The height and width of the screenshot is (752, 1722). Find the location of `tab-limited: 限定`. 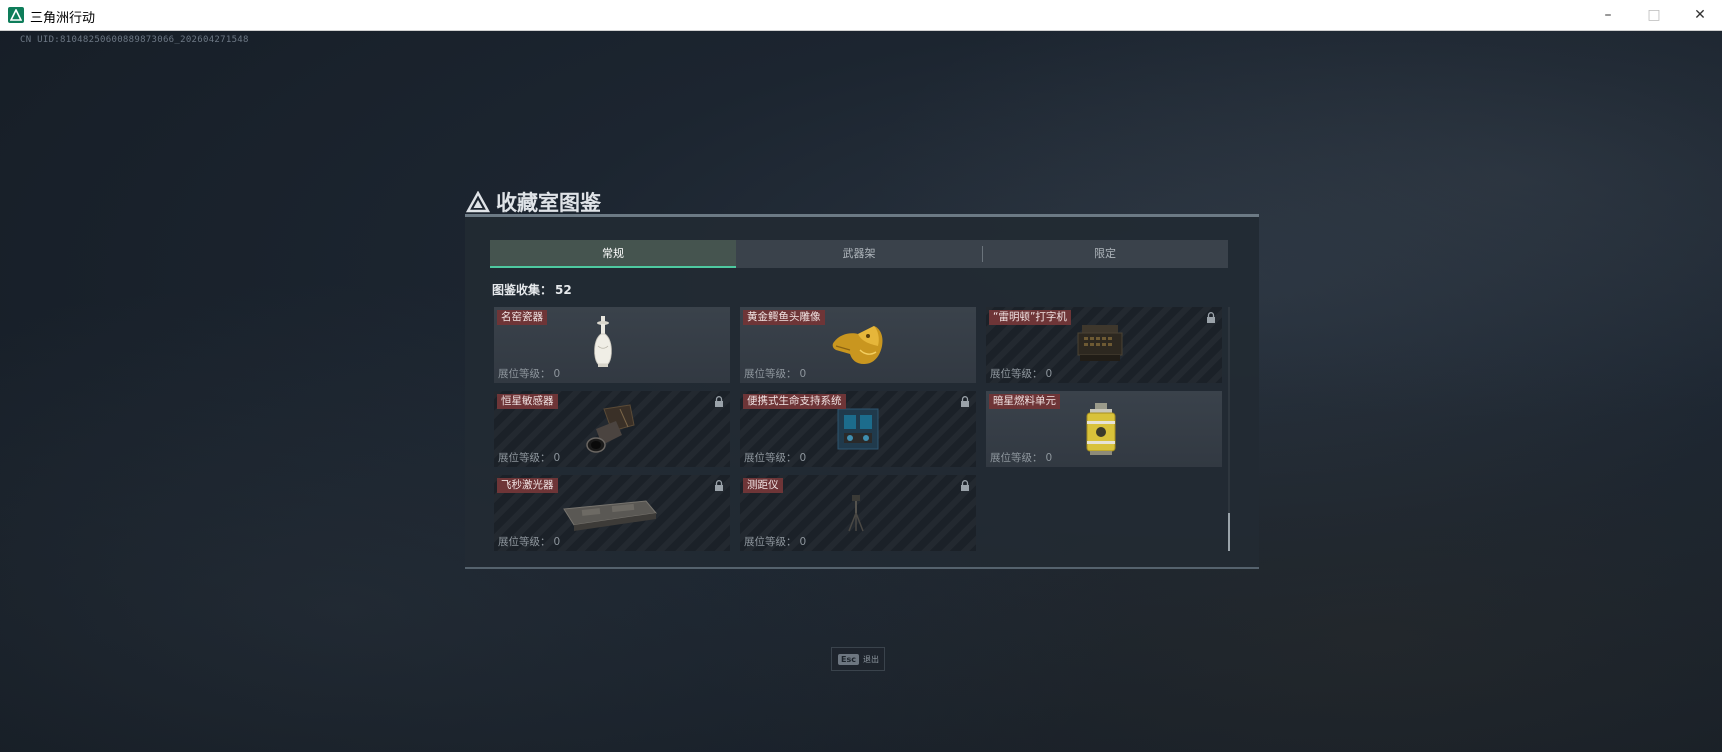

tab-limited: 限定 is located at coordinates (1105, 254).